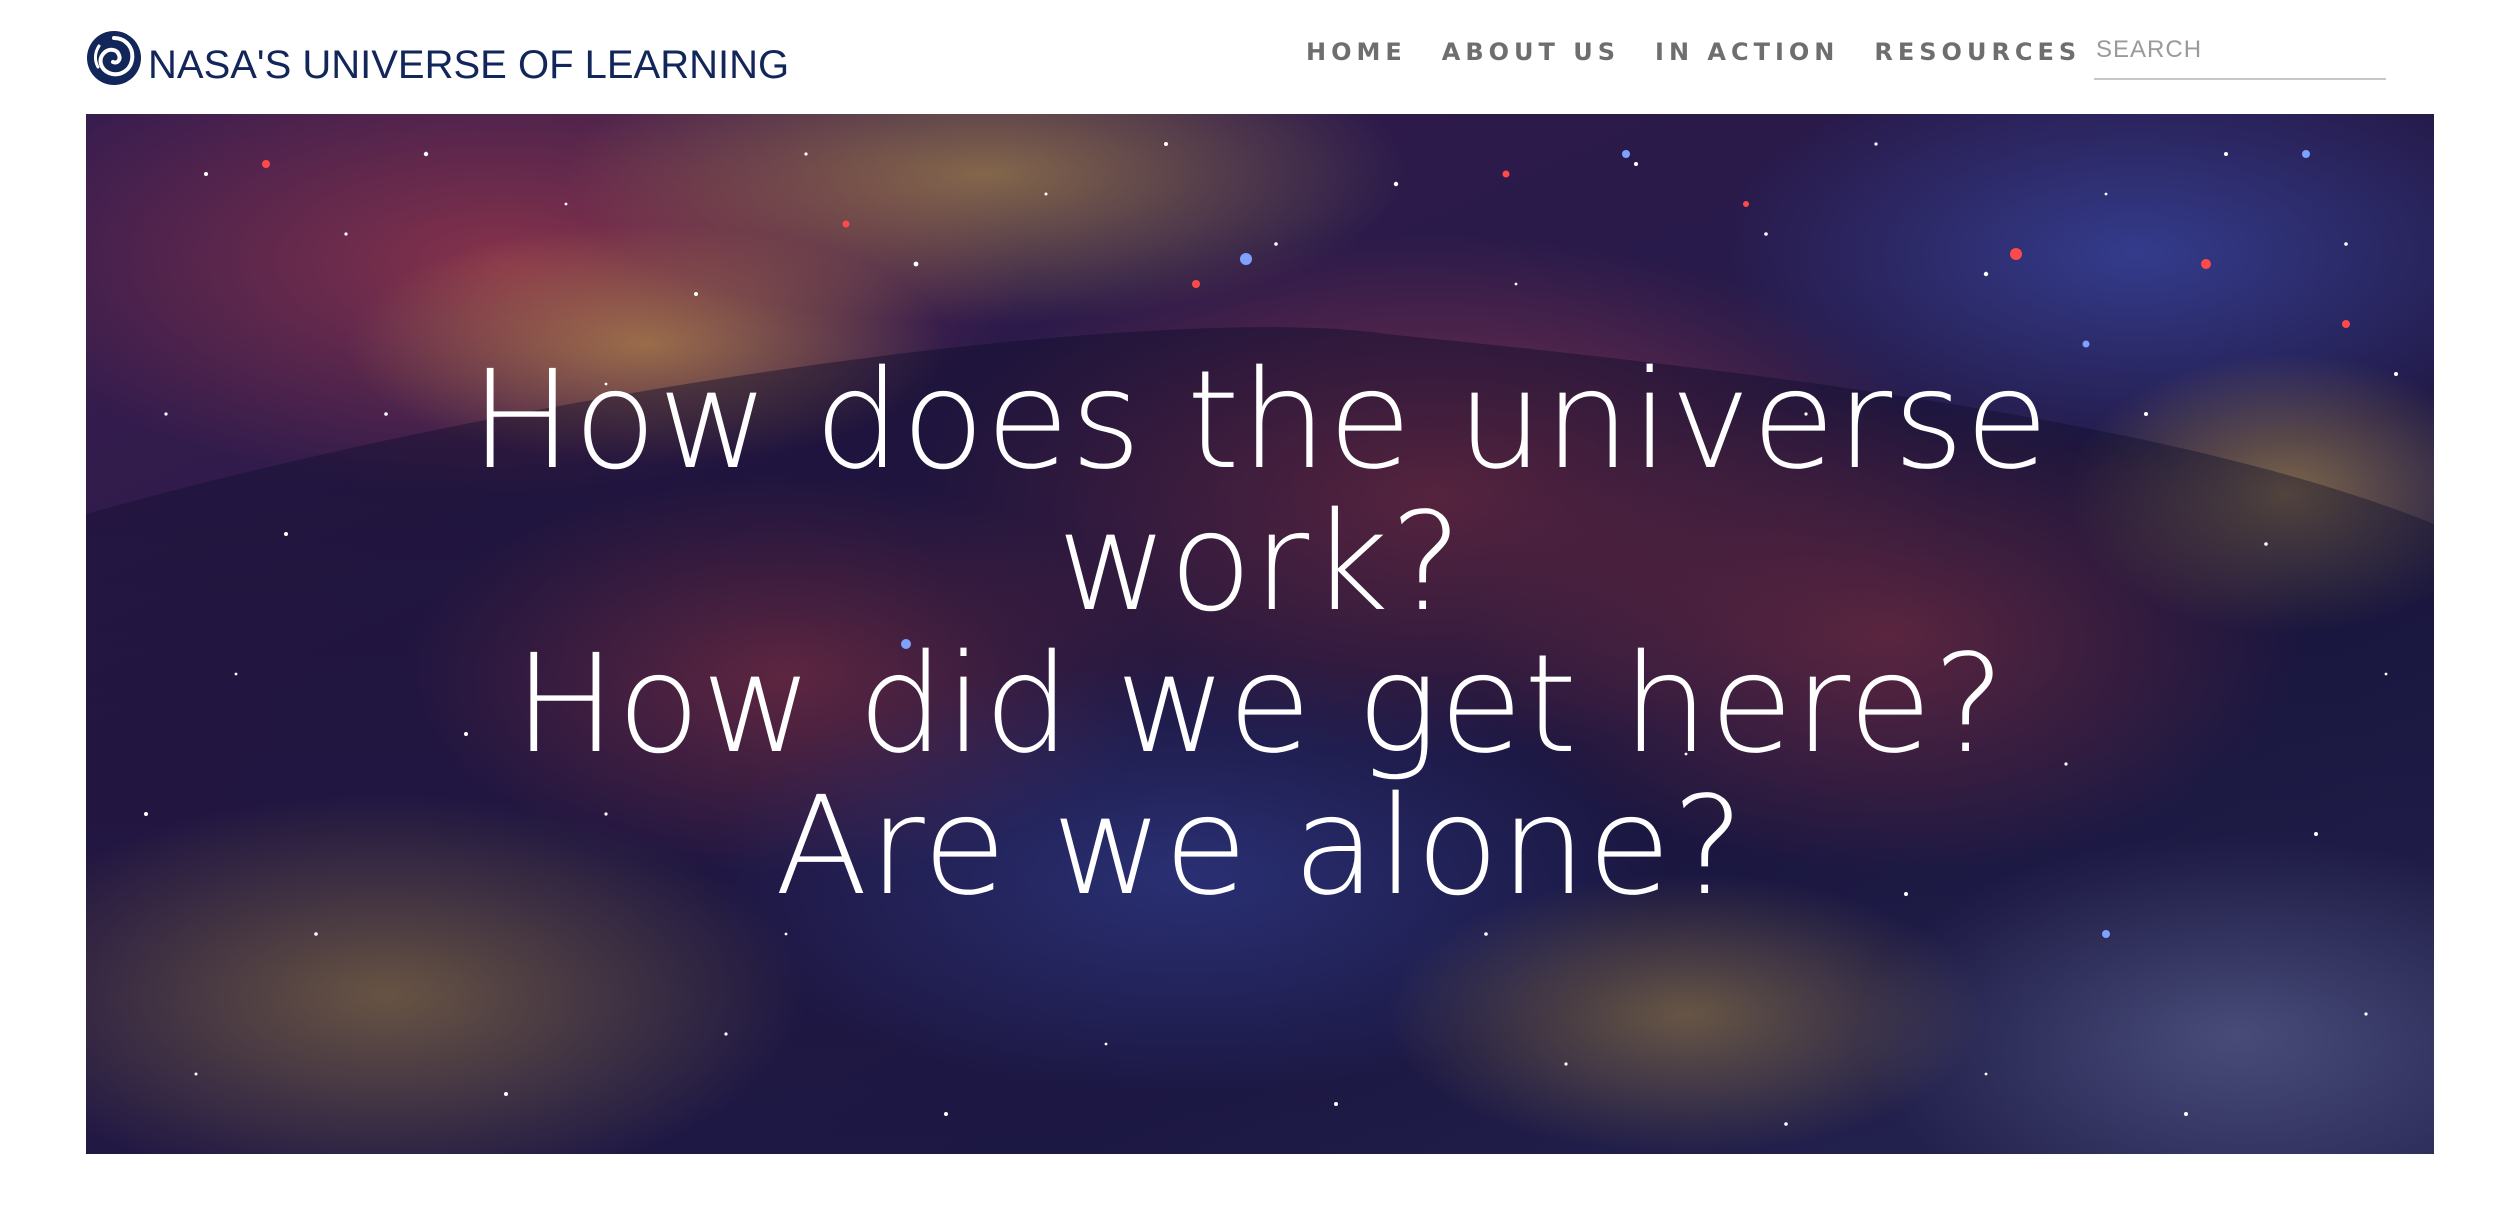 This screenshot has width=2520, height=1210. Describe the element at coordinates (1356, 52) in the screenshot. I see `nav-home: HOME` at that location.